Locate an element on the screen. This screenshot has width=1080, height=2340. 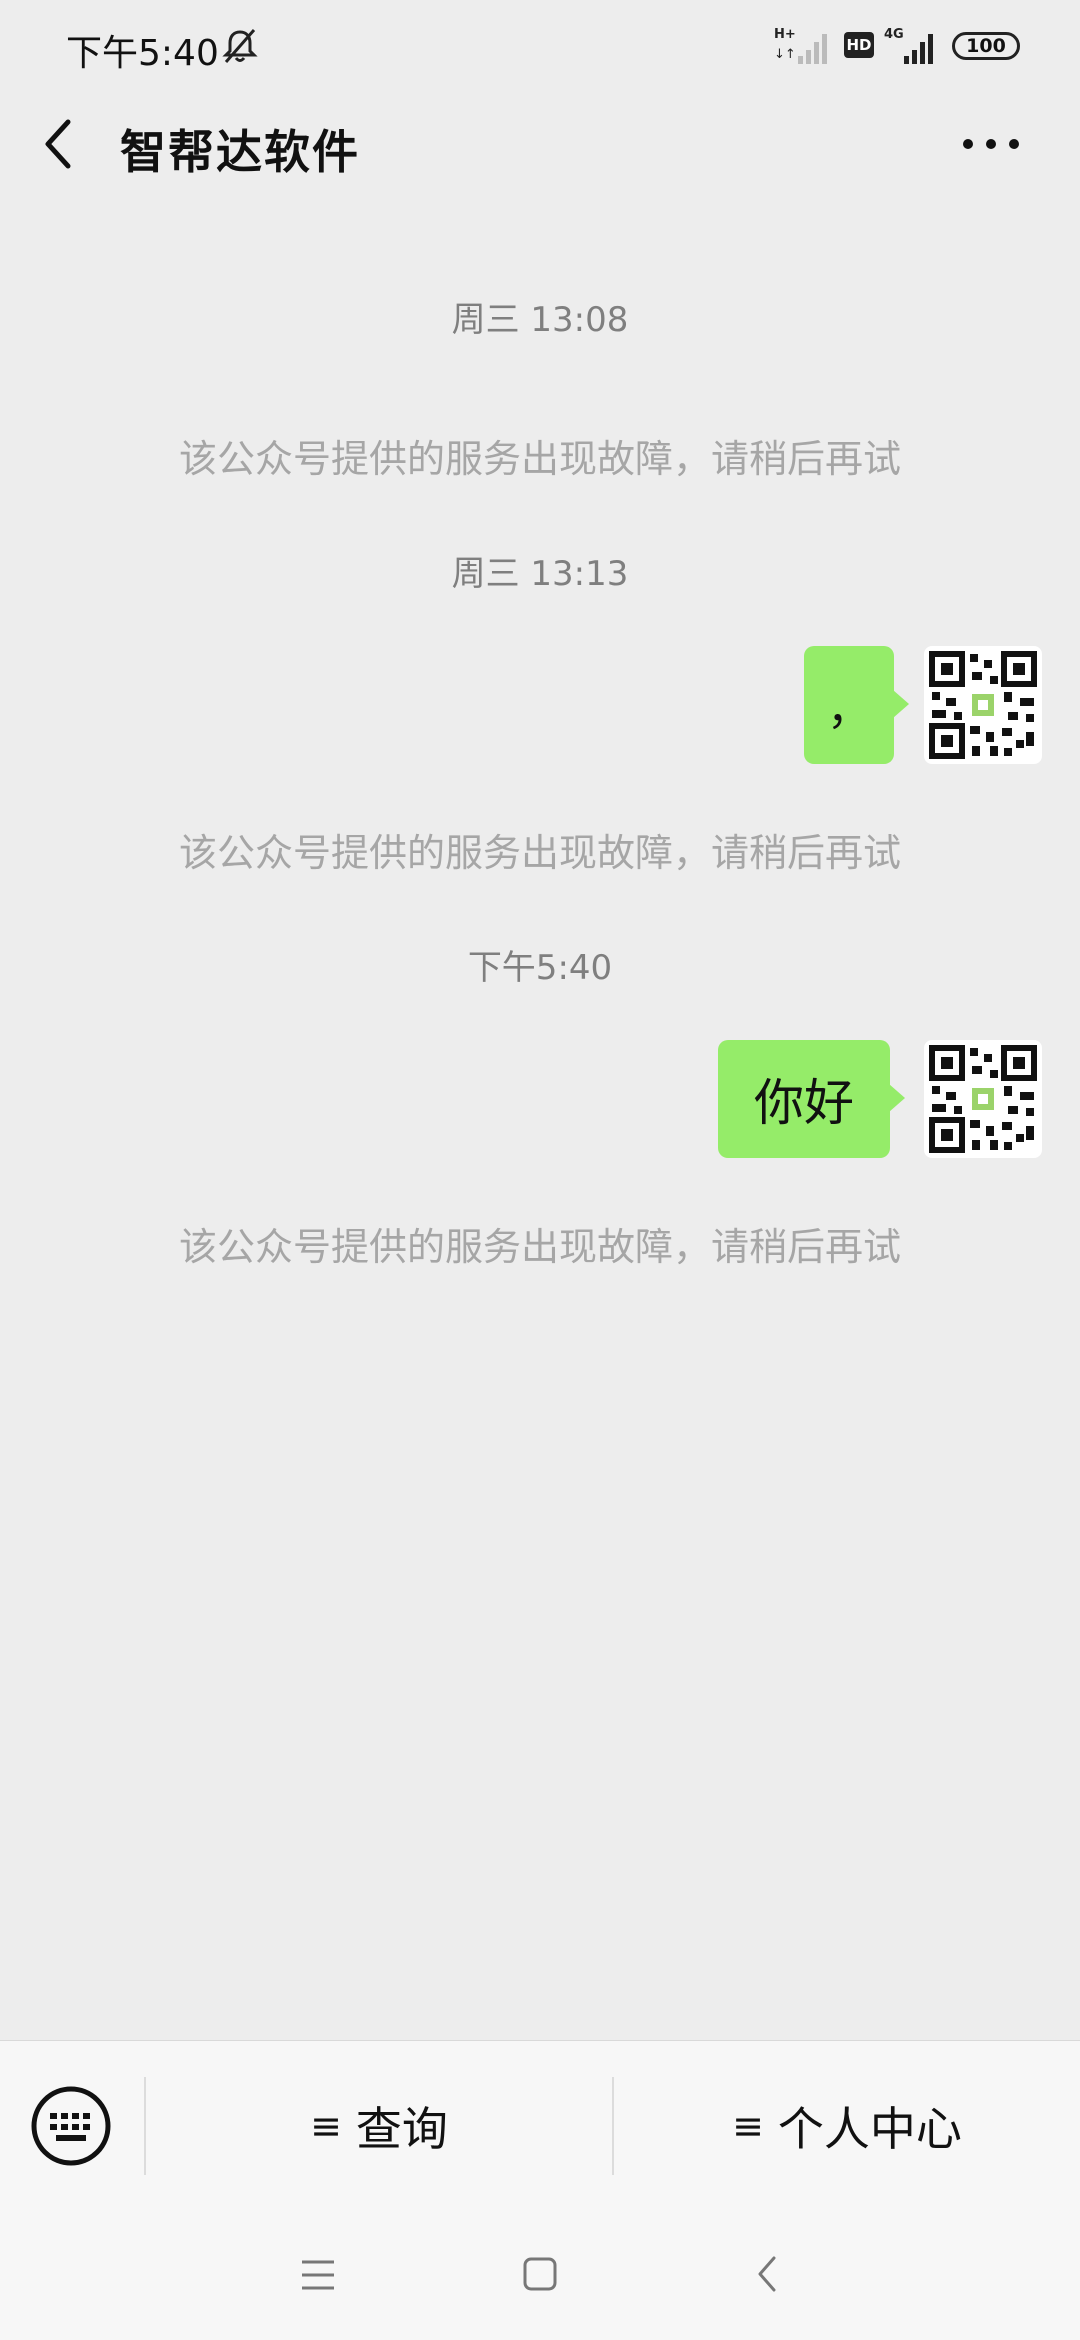
chat-title: 智帮达软件 is located at coordinates (240, 152).